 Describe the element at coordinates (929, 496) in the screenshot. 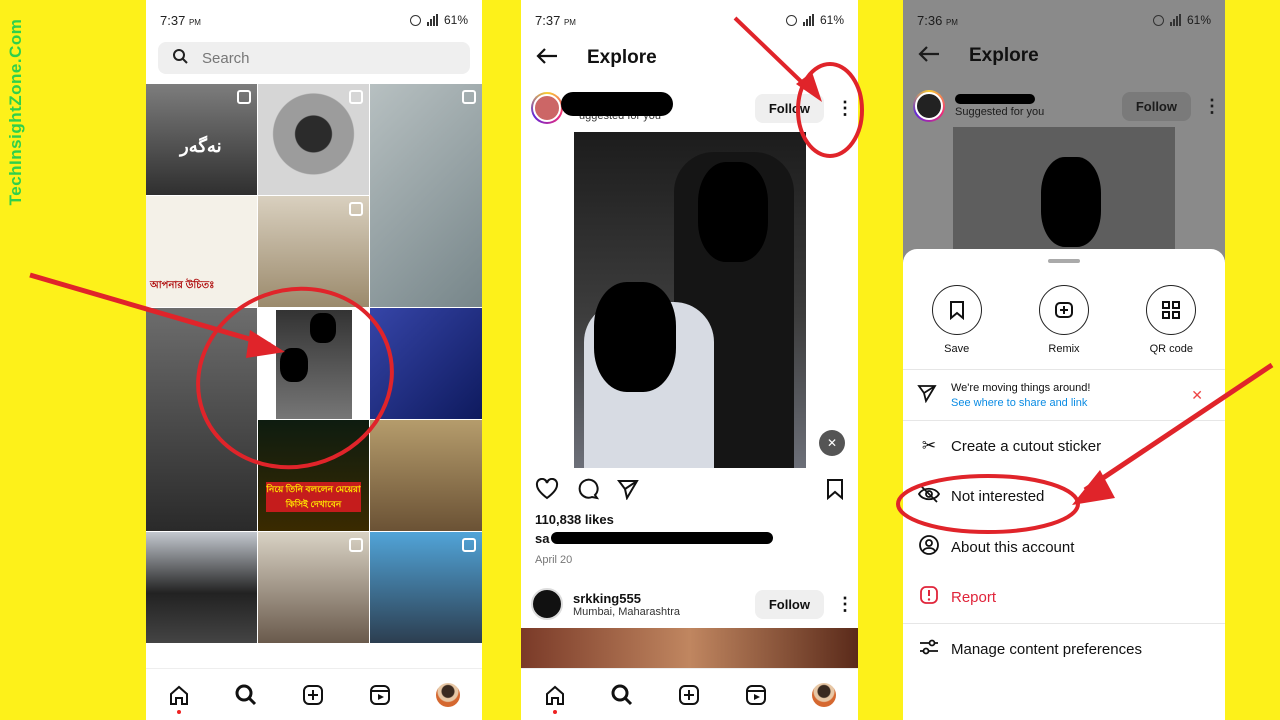

I see `eye-off-icon` at that location.